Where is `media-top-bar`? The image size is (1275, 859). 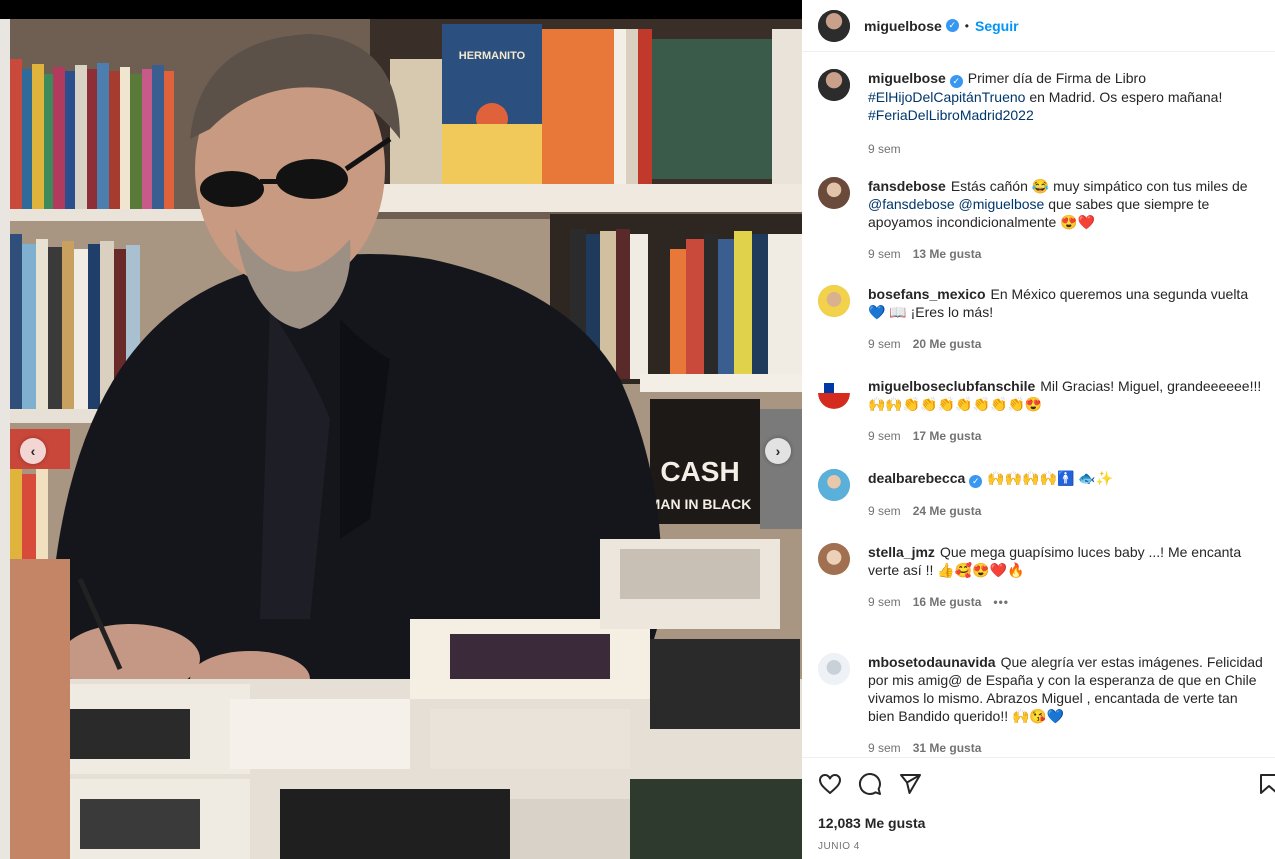
media-top-bar is located at coordinates (401, 9).